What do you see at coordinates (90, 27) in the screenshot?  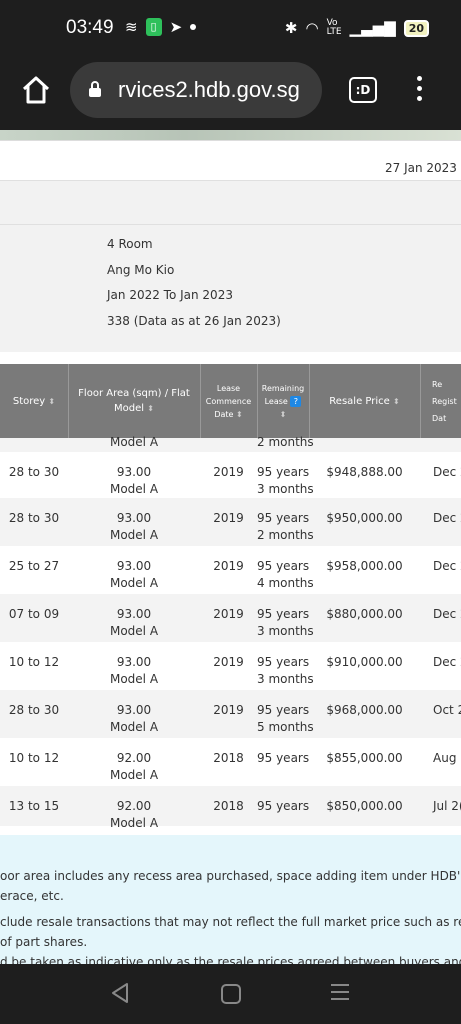 I see `clock: 03:49` at bounding box center [90, 27].